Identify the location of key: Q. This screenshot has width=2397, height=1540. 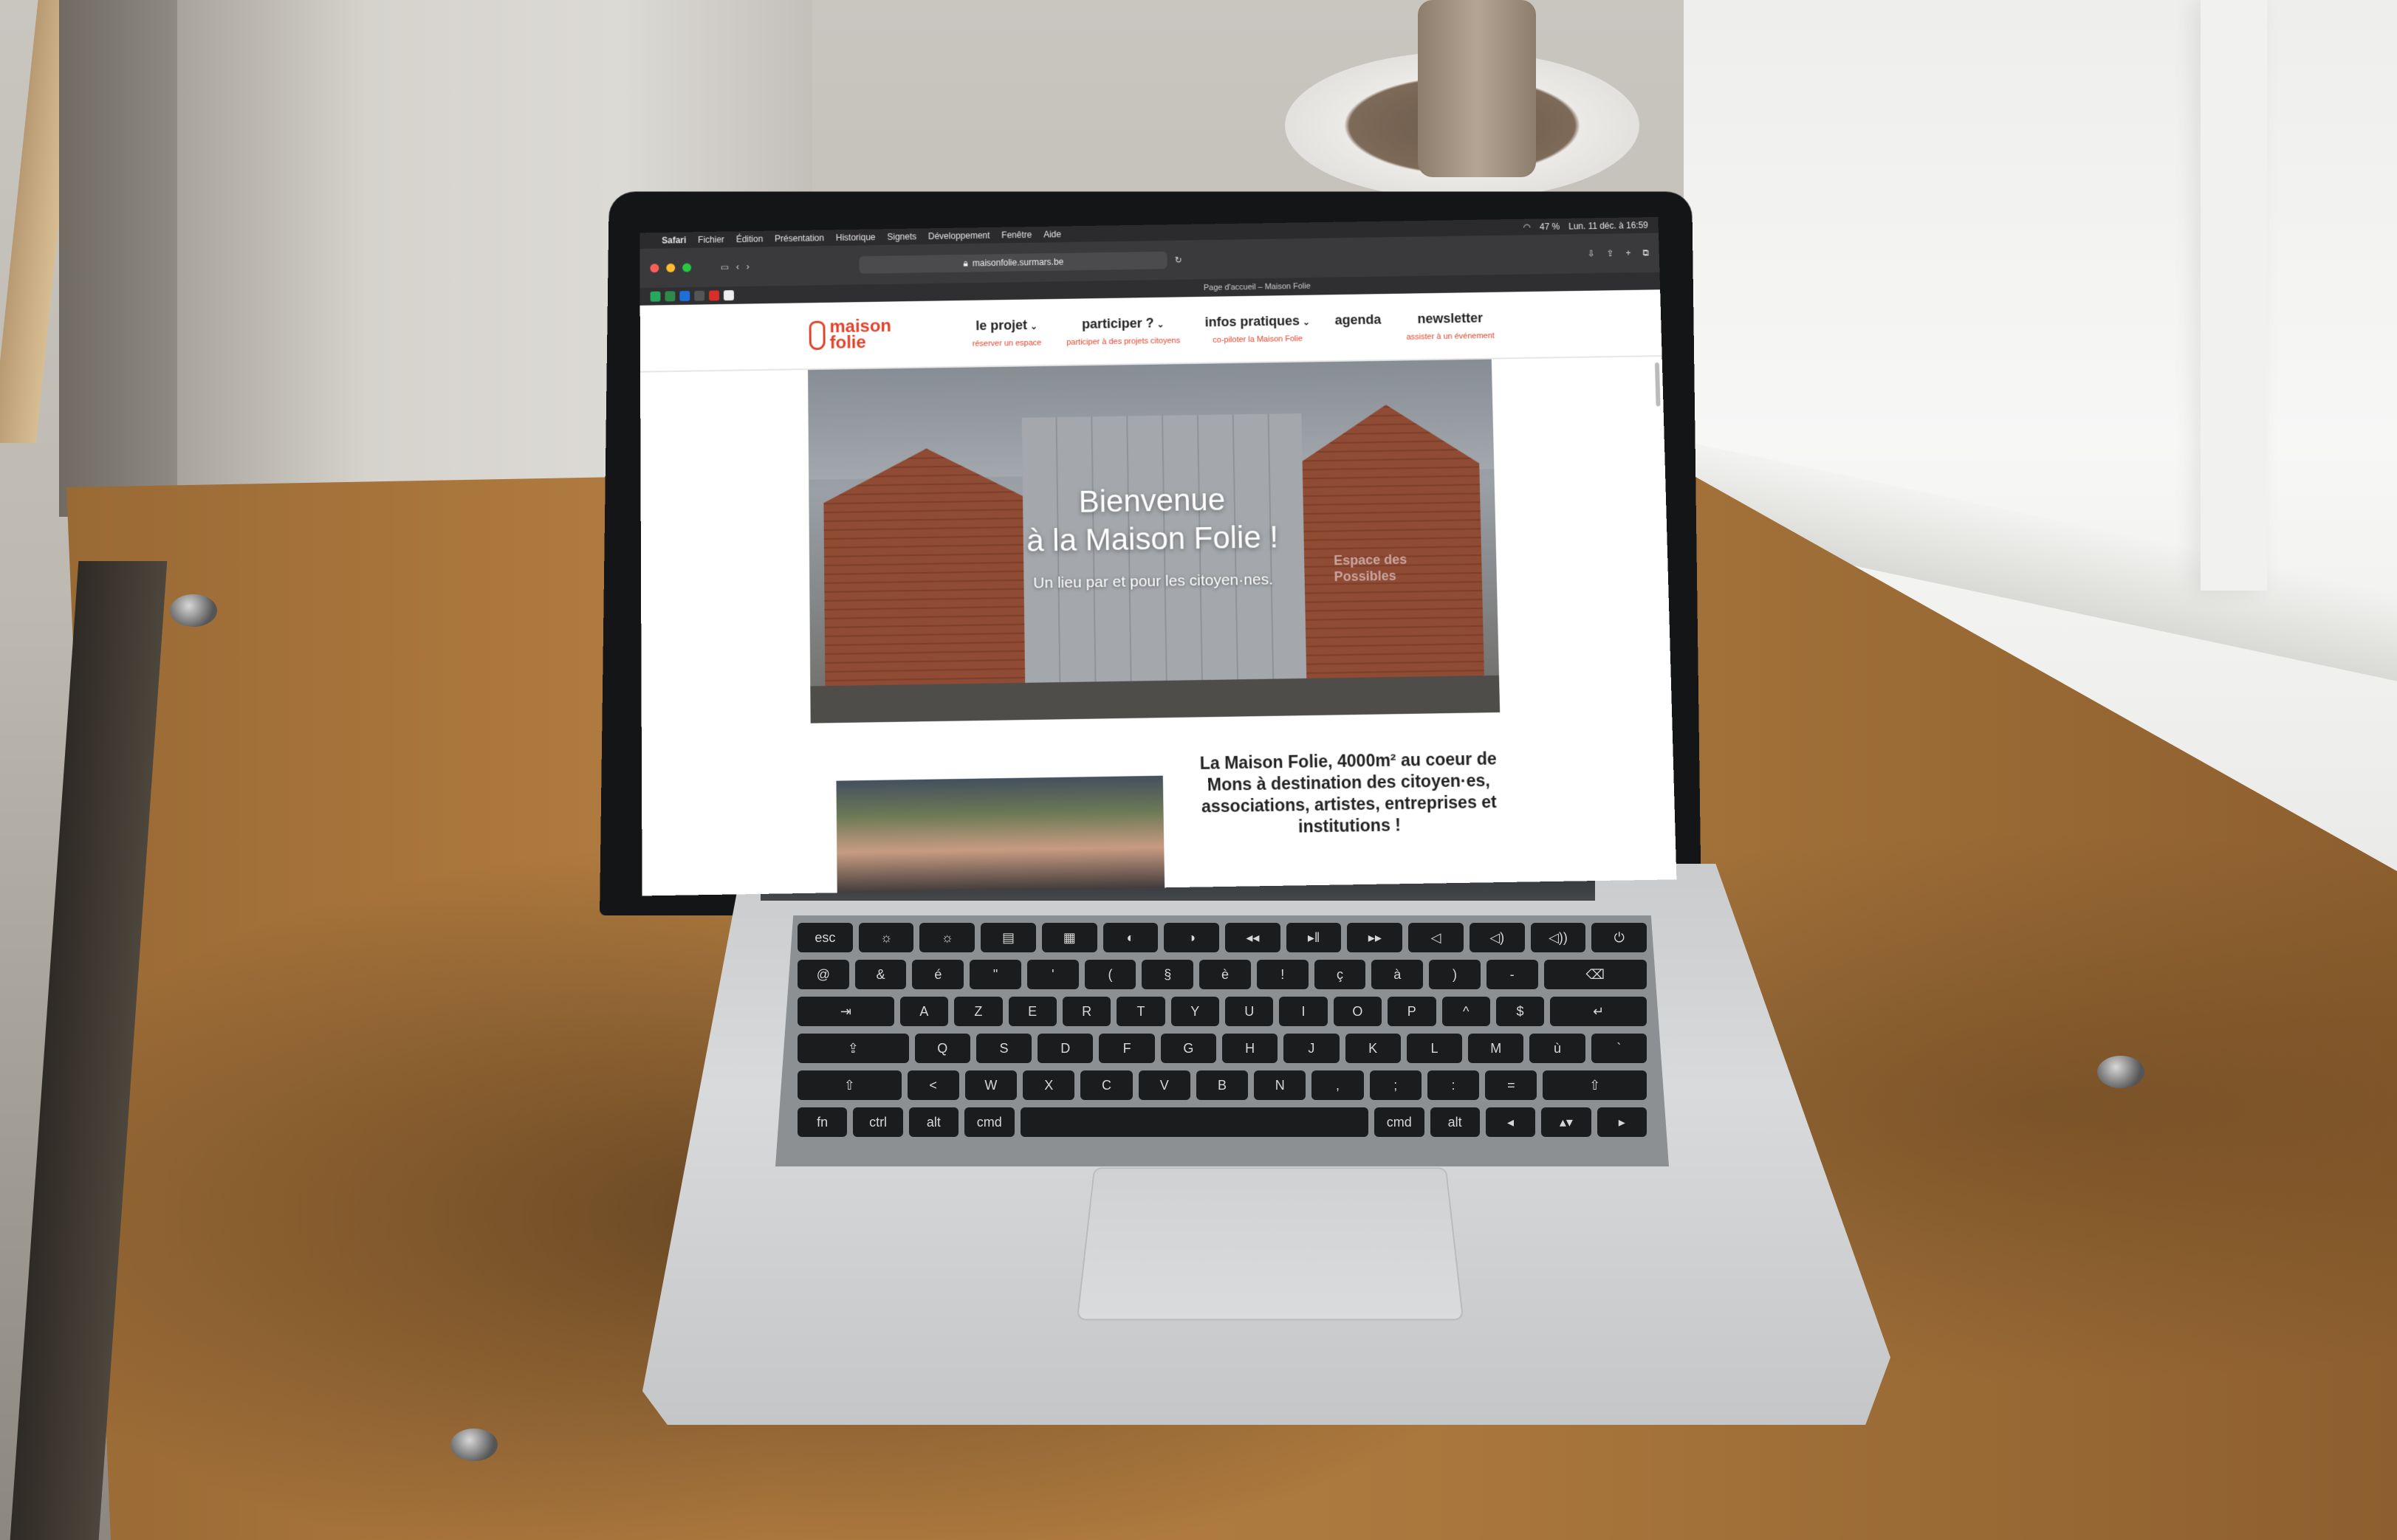
(942, 1048).